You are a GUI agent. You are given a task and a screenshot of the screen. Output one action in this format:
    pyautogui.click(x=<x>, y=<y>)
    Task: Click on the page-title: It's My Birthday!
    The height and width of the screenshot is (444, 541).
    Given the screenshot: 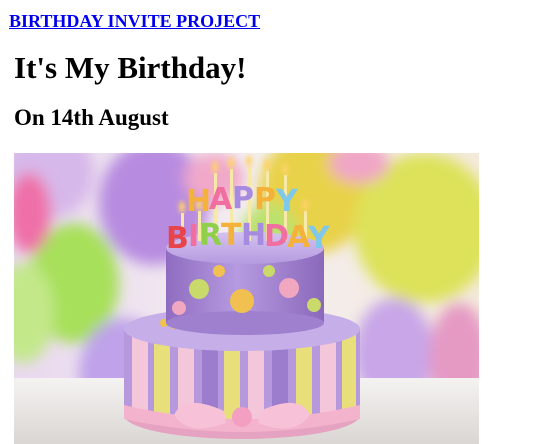 What is the action you would take?
    pyautogui.click(x=130, y=67)
    